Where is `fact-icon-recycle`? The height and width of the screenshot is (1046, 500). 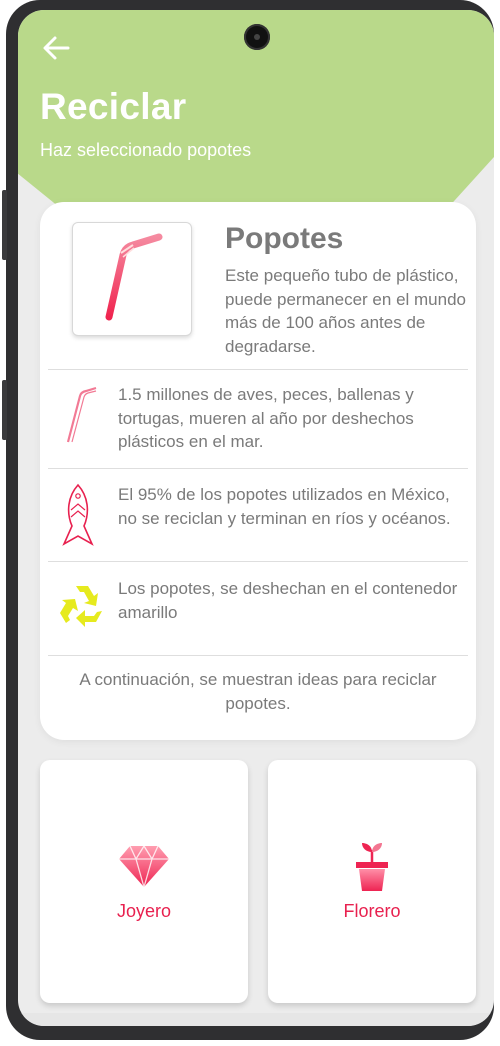
fact-icon-recycle is located at coordinates (82, 608).